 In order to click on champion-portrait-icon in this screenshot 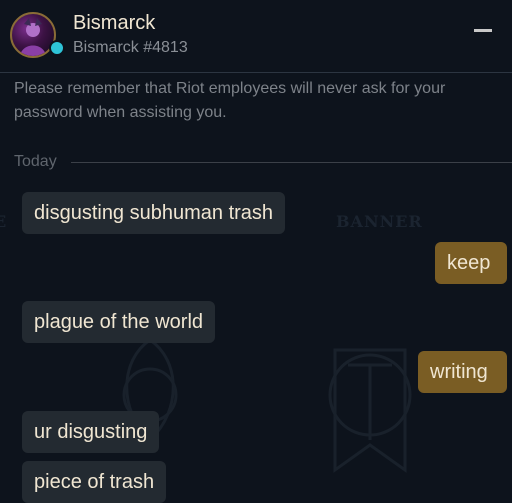, I will do `click(33, 37)`.